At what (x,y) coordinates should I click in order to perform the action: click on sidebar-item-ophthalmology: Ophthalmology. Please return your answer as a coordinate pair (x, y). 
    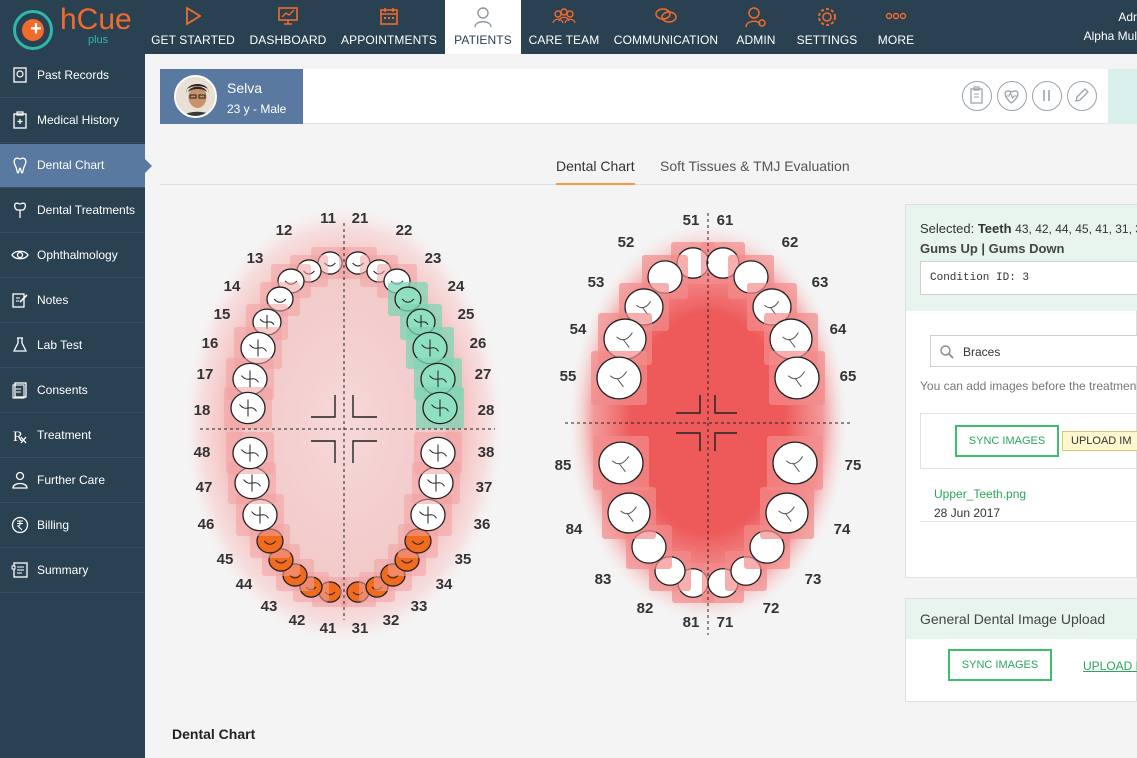
    Looking at the image, I should click on (72, 256).